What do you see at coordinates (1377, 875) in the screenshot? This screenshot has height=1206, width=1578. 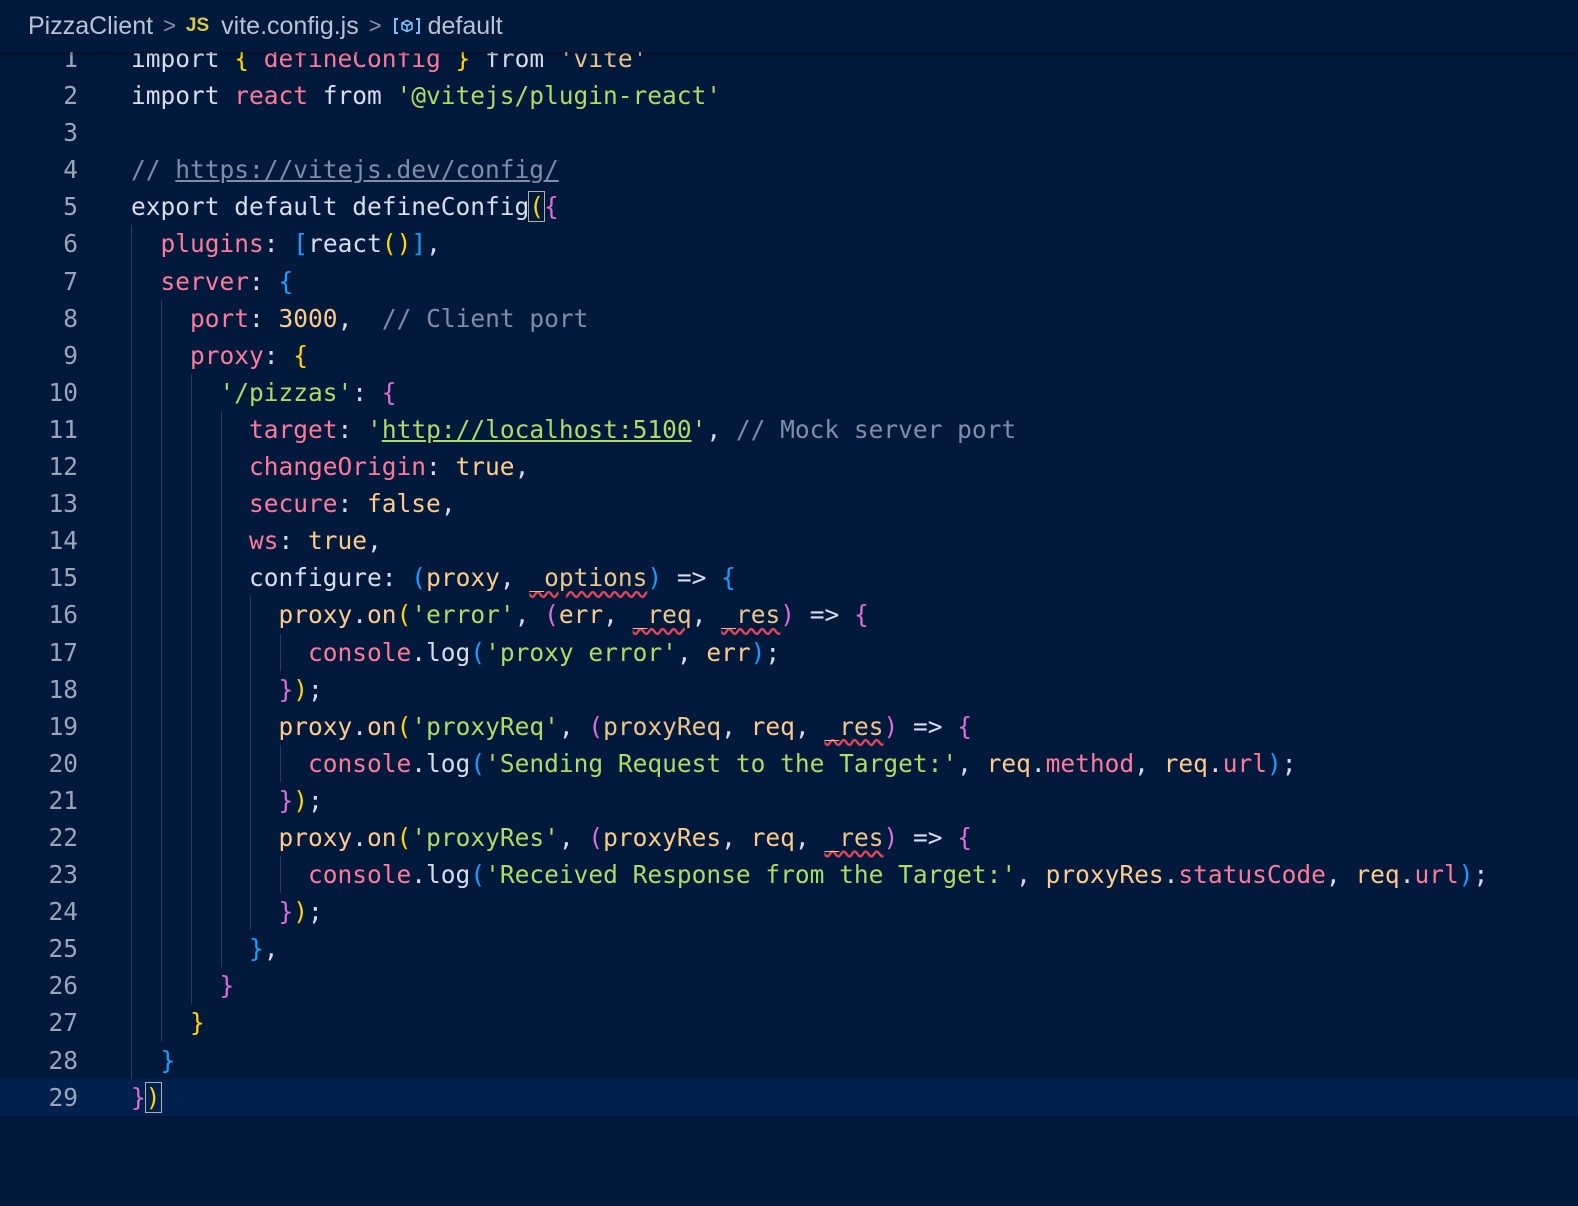 I see `code-token: req` at bounding box center [1377, 875].